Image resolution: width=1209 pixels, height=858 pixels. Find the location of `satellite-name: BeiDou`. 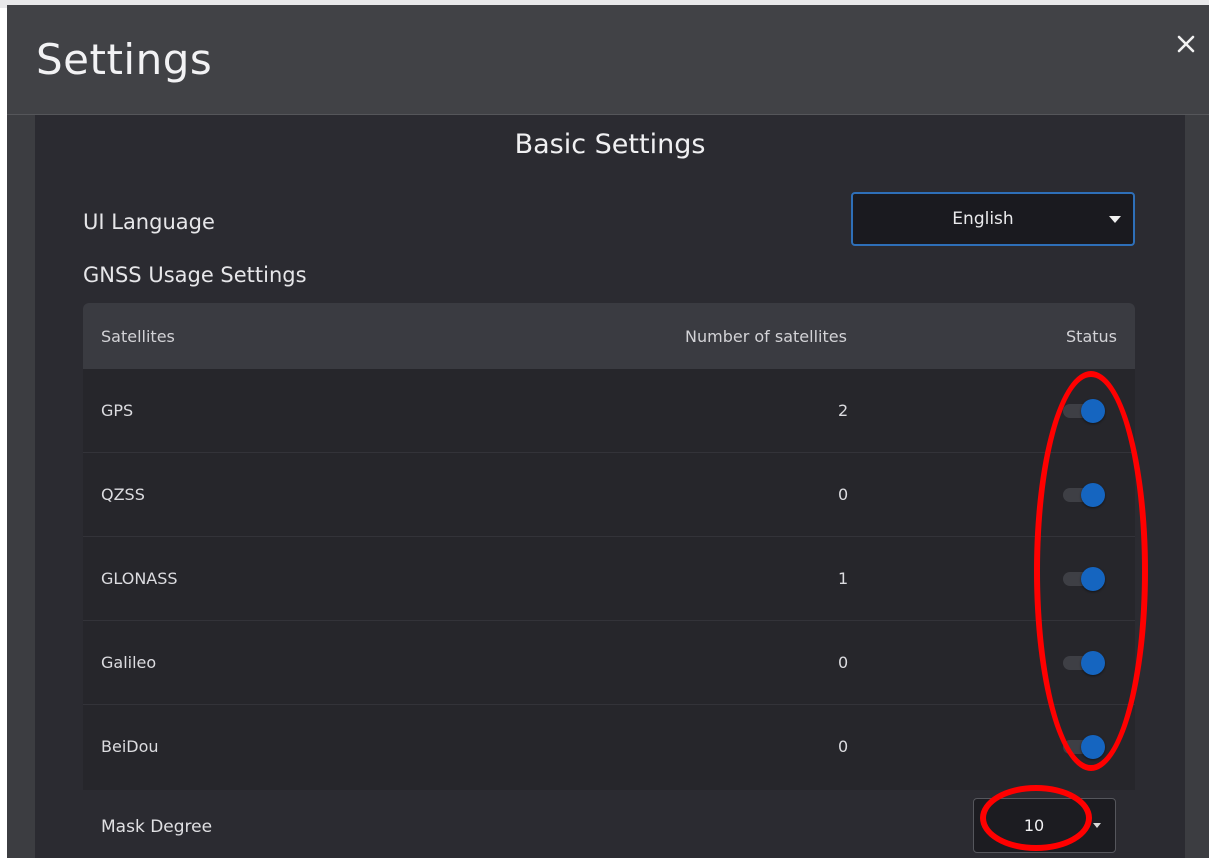

satellite-name: BeiDou is located at coordinates (130, 746).